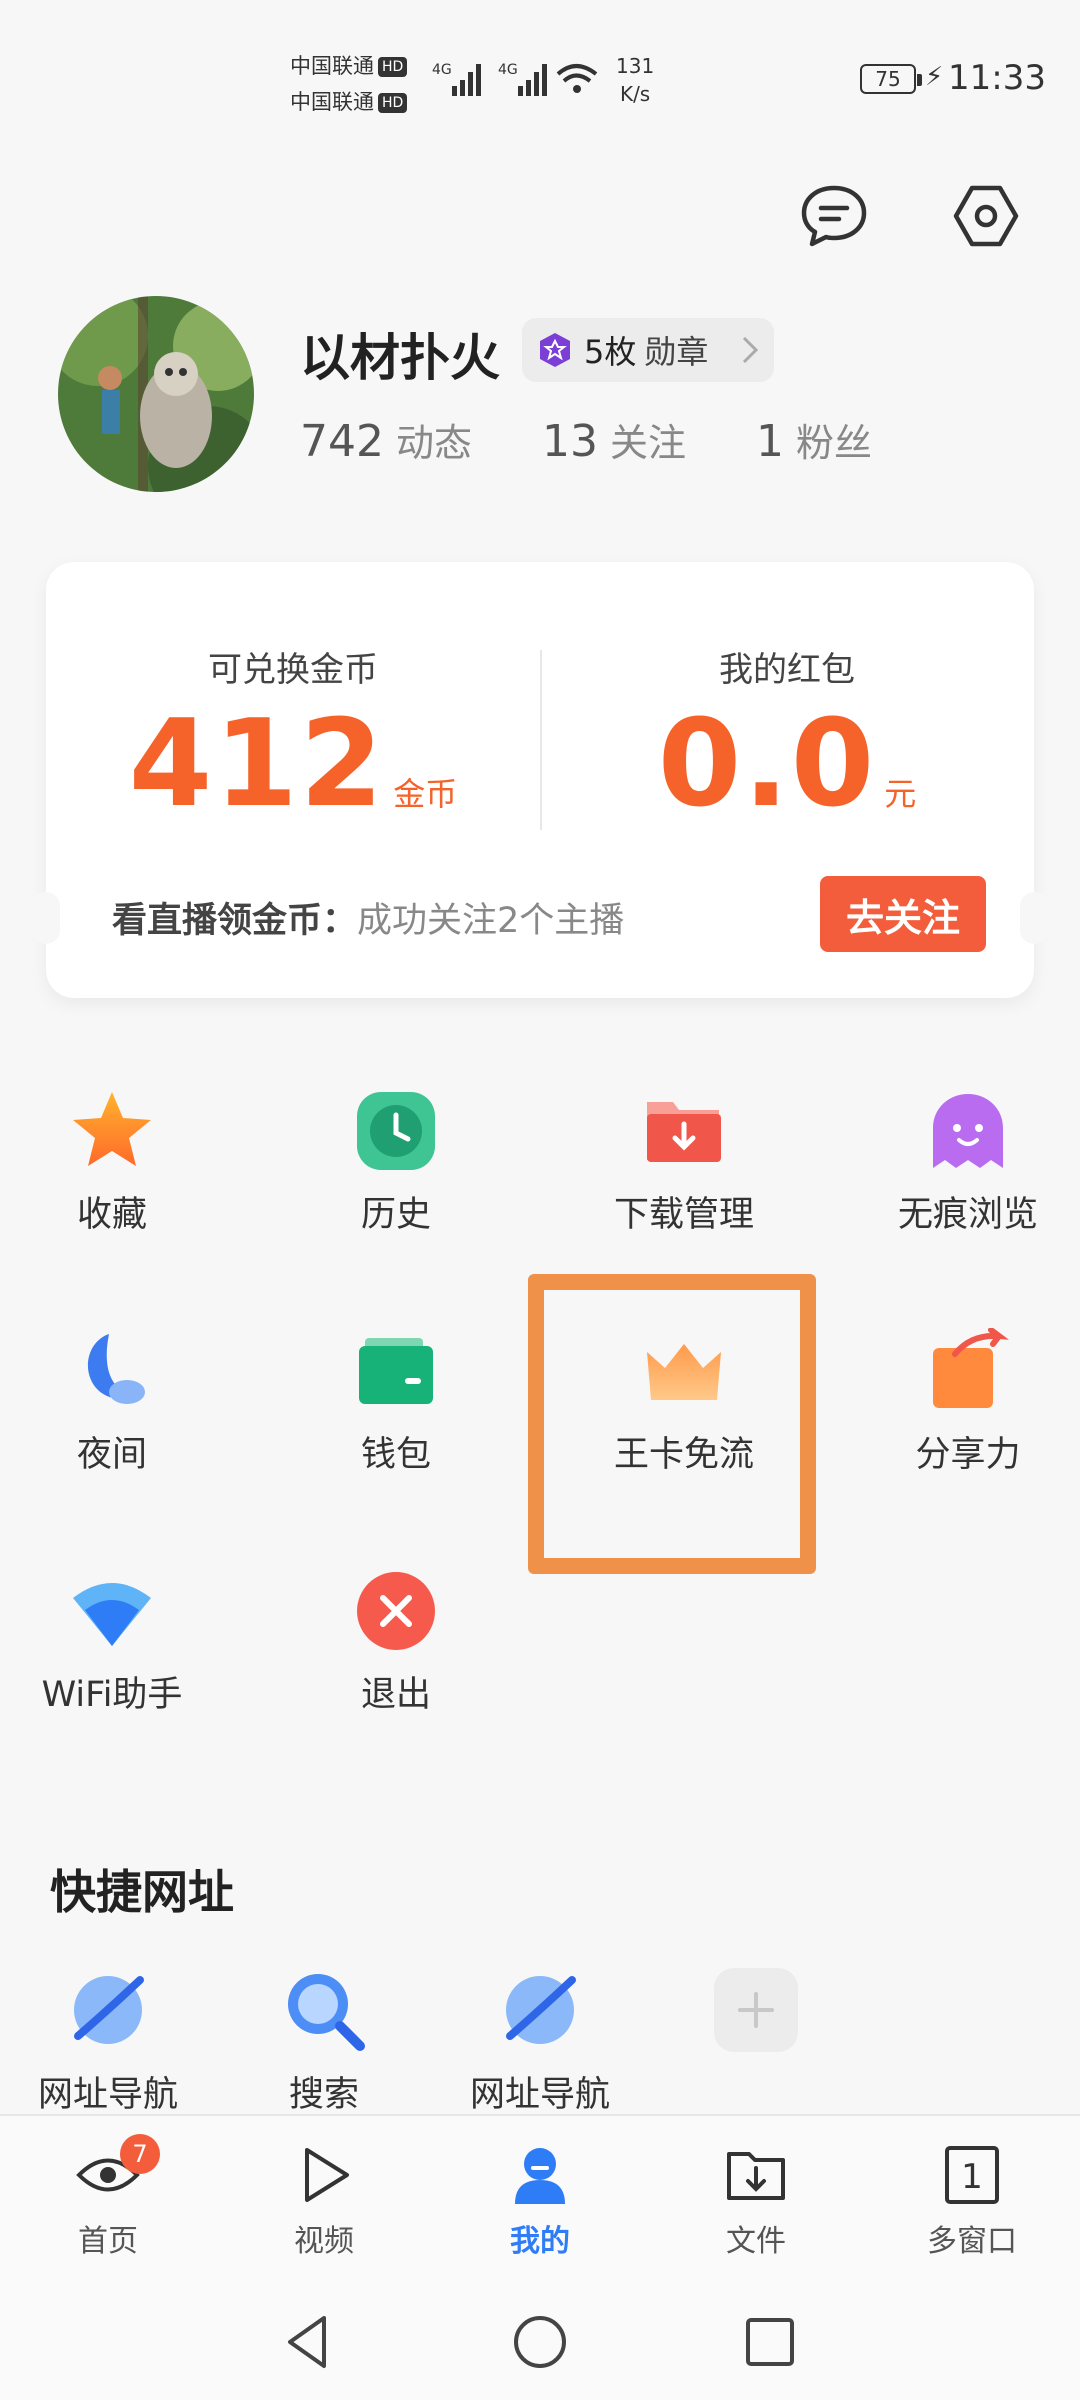 The height and width of the screenshot is (2400, 1080). I want to click on grid-label: WiFi助手, so click(112, 1695).